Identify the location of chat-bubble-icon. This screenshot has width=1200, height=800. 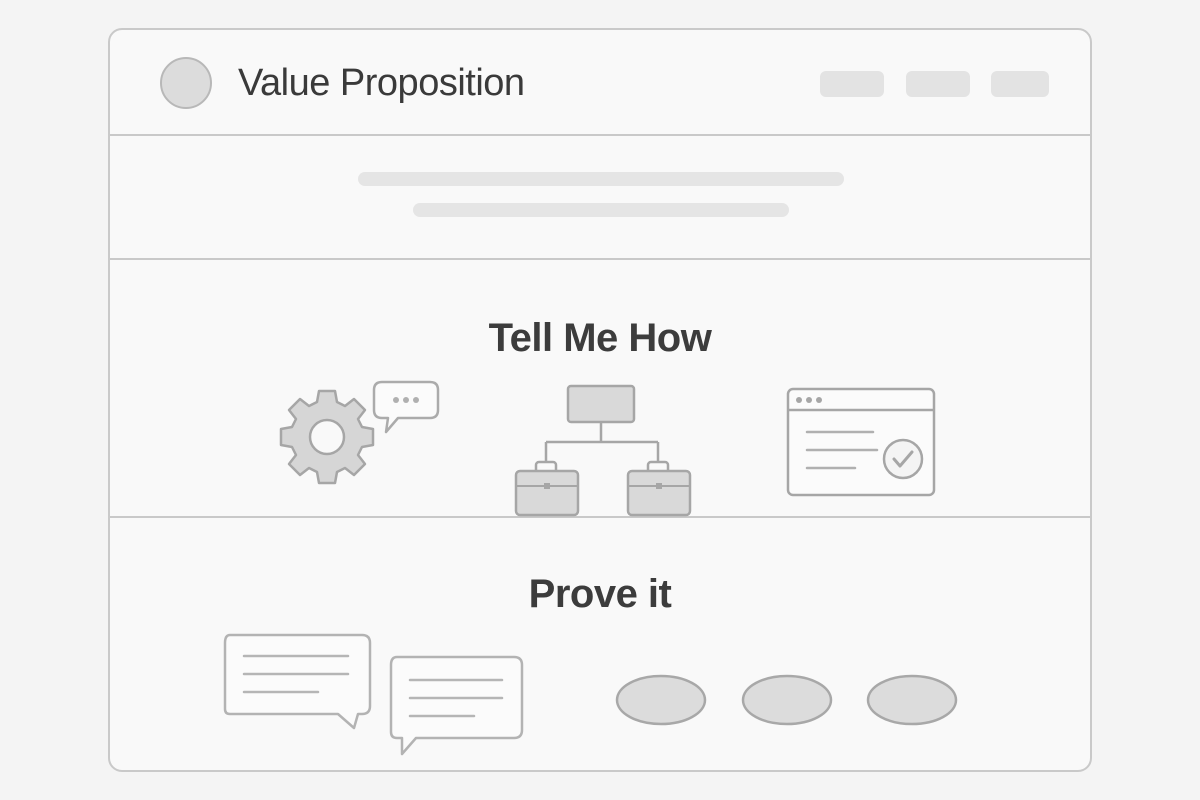
(407, 410).